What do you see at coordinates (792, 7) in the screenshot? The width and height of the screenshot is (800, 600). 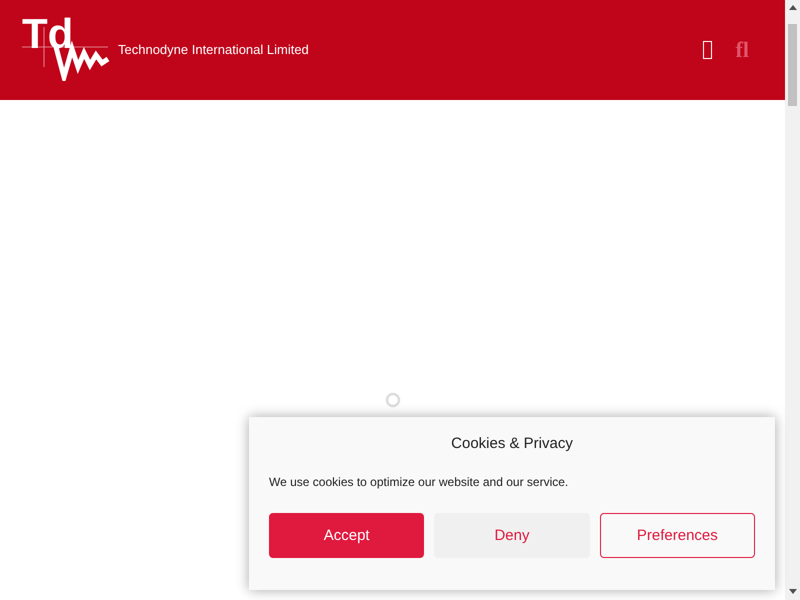 I see `scroll-up-icon` at bounding box center [792, 7].